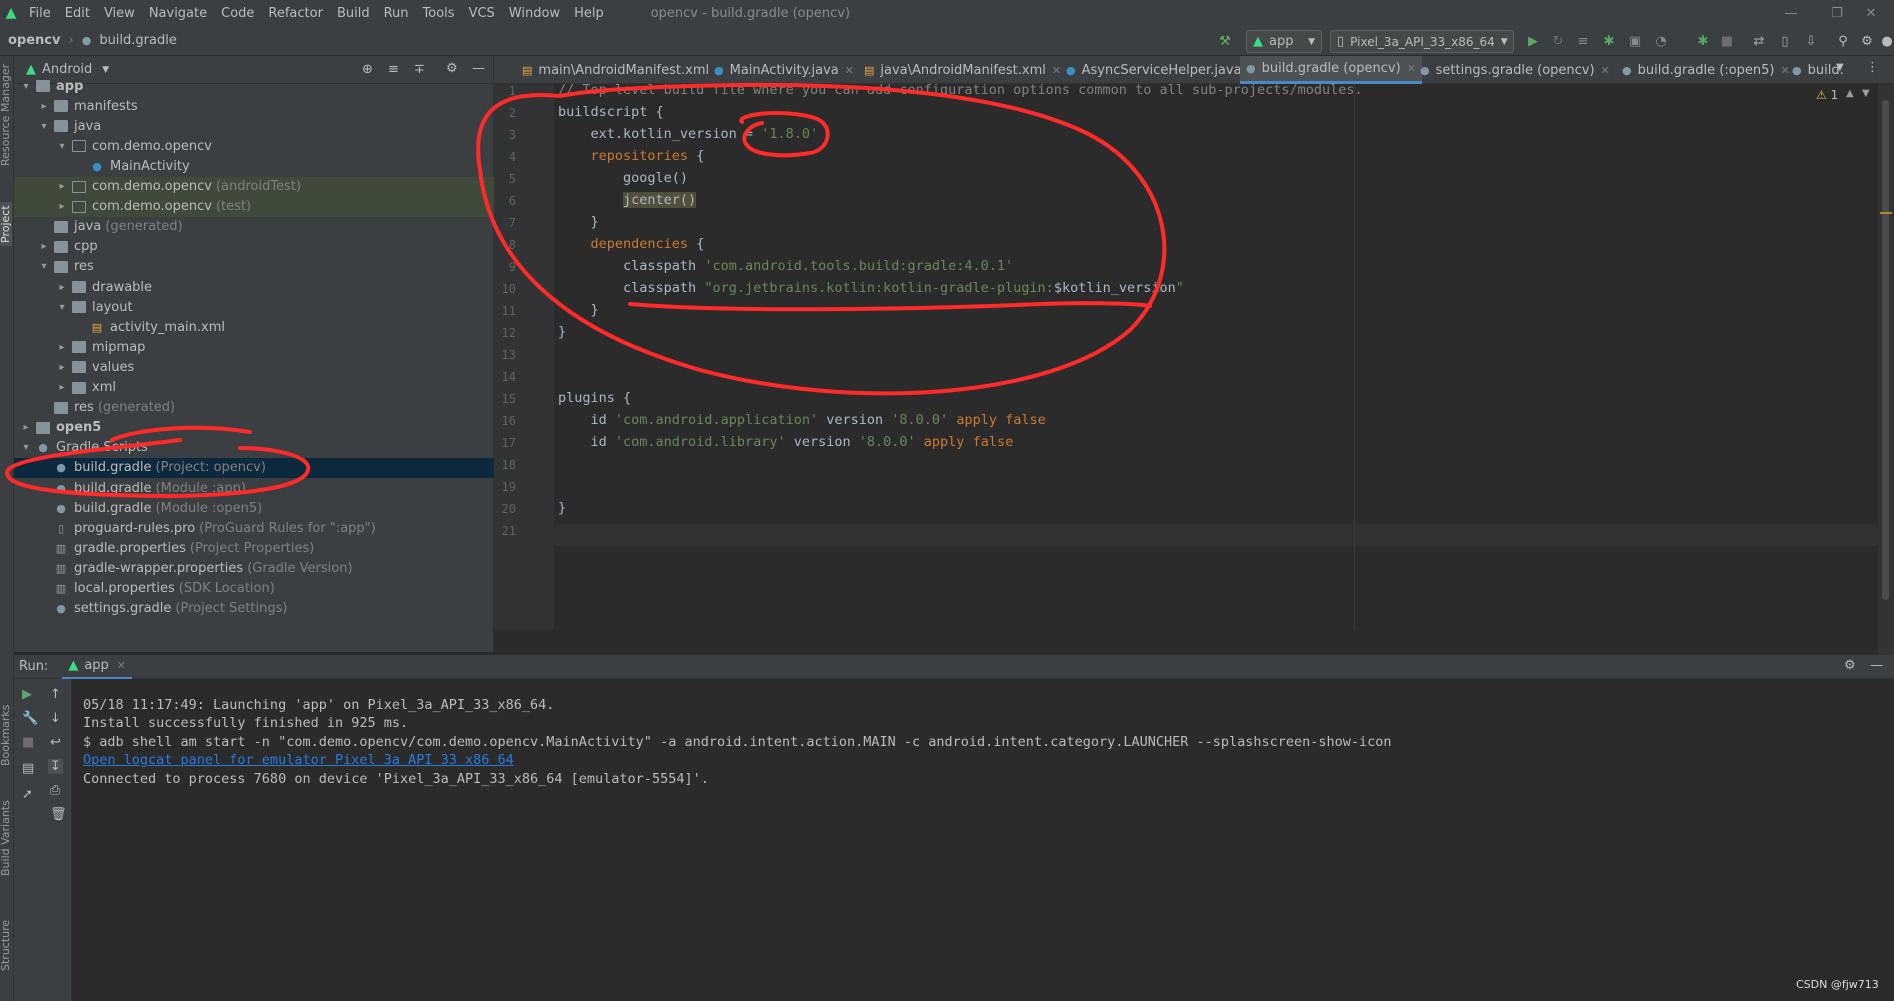 The height and width of the screenshot is (1001, 1894). I want to click on code-line: repositories {, so click(631, 156).